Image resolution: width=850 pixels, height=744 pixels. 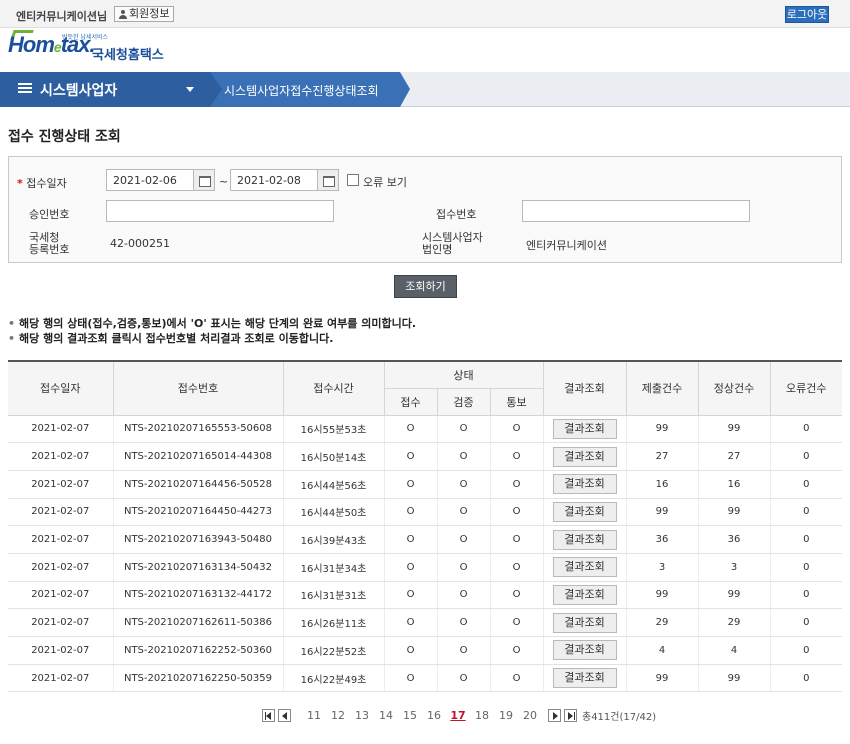 I want to click on cell-time: 16시44분50초, so click(x=333, y=512).